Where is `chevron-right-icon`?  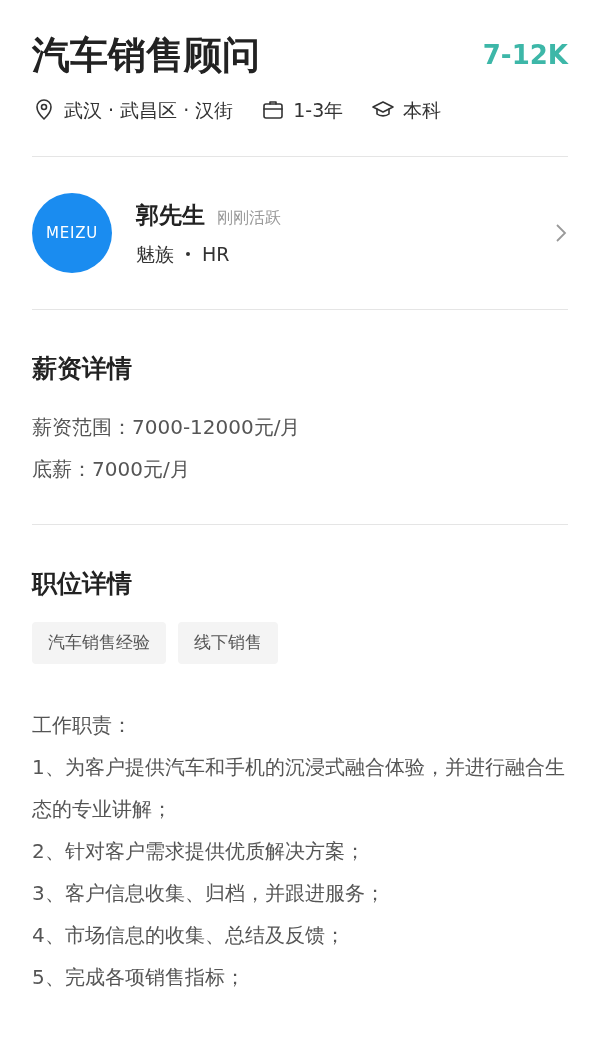 chevron-right-icon is located at coordinates (561, 233).